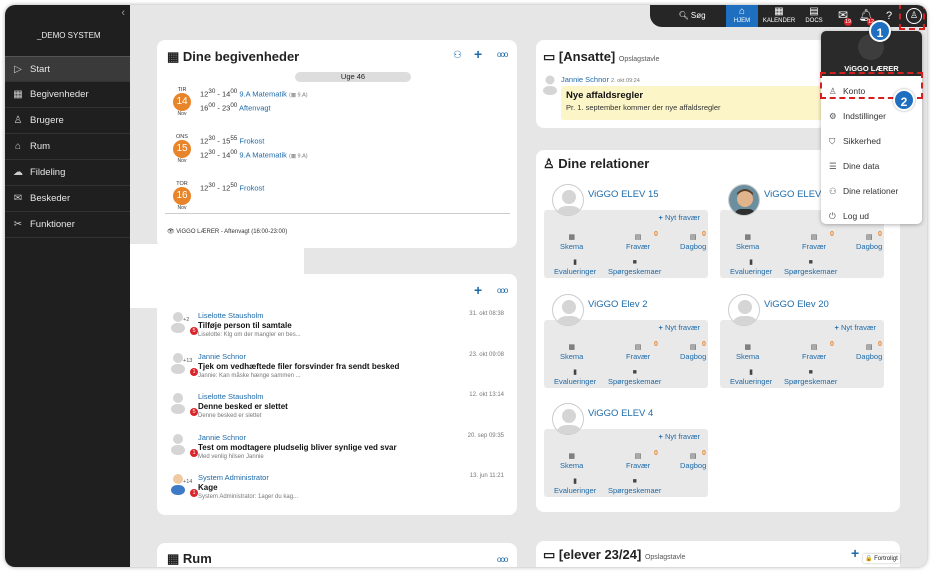 The width and height of the screenshot is (933, 574). Describe the element at coordinates (233, 56) in the screenshot. I see `events-title: ▦ Dine begivenheder` at that location.